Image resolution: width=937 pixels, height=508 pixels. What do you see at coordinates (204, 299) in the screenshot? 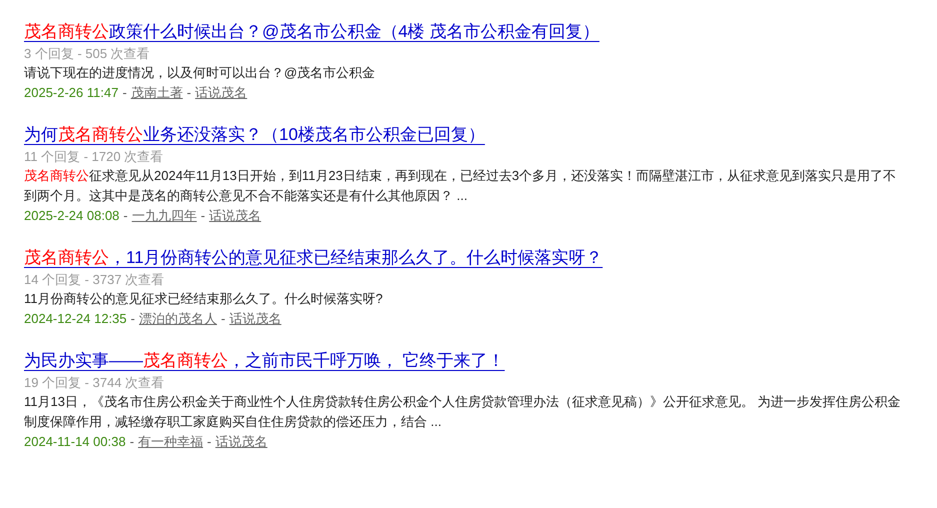
I see `result-excerpt: 11月份商转公的意见征求已经结束那么久了。什么时候落实呀?` at bounding box center [204, 299].